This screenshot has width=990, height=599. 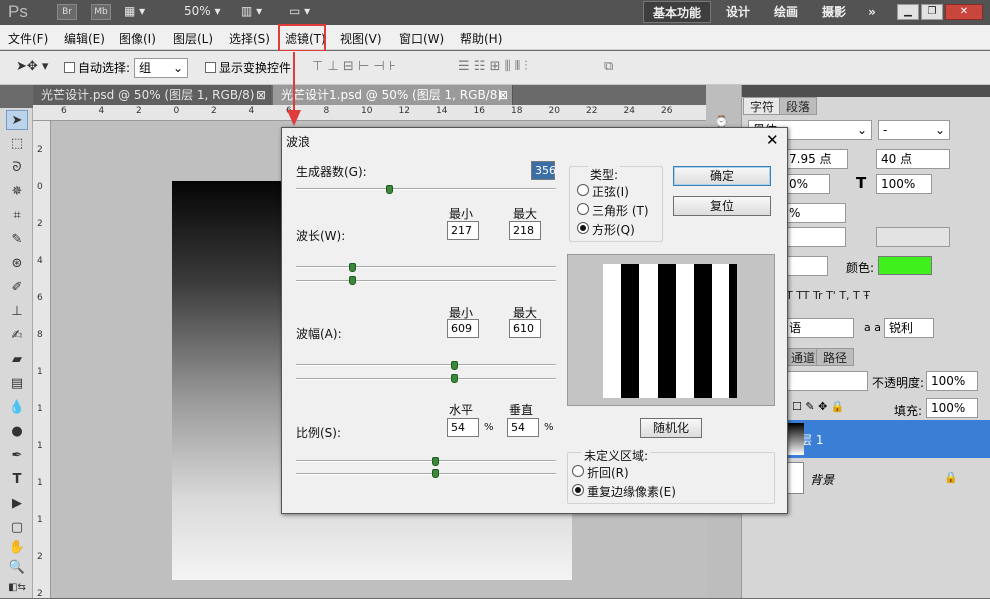 I want to click on font-size-field: 7.95 点, so click(x=816, y=159).